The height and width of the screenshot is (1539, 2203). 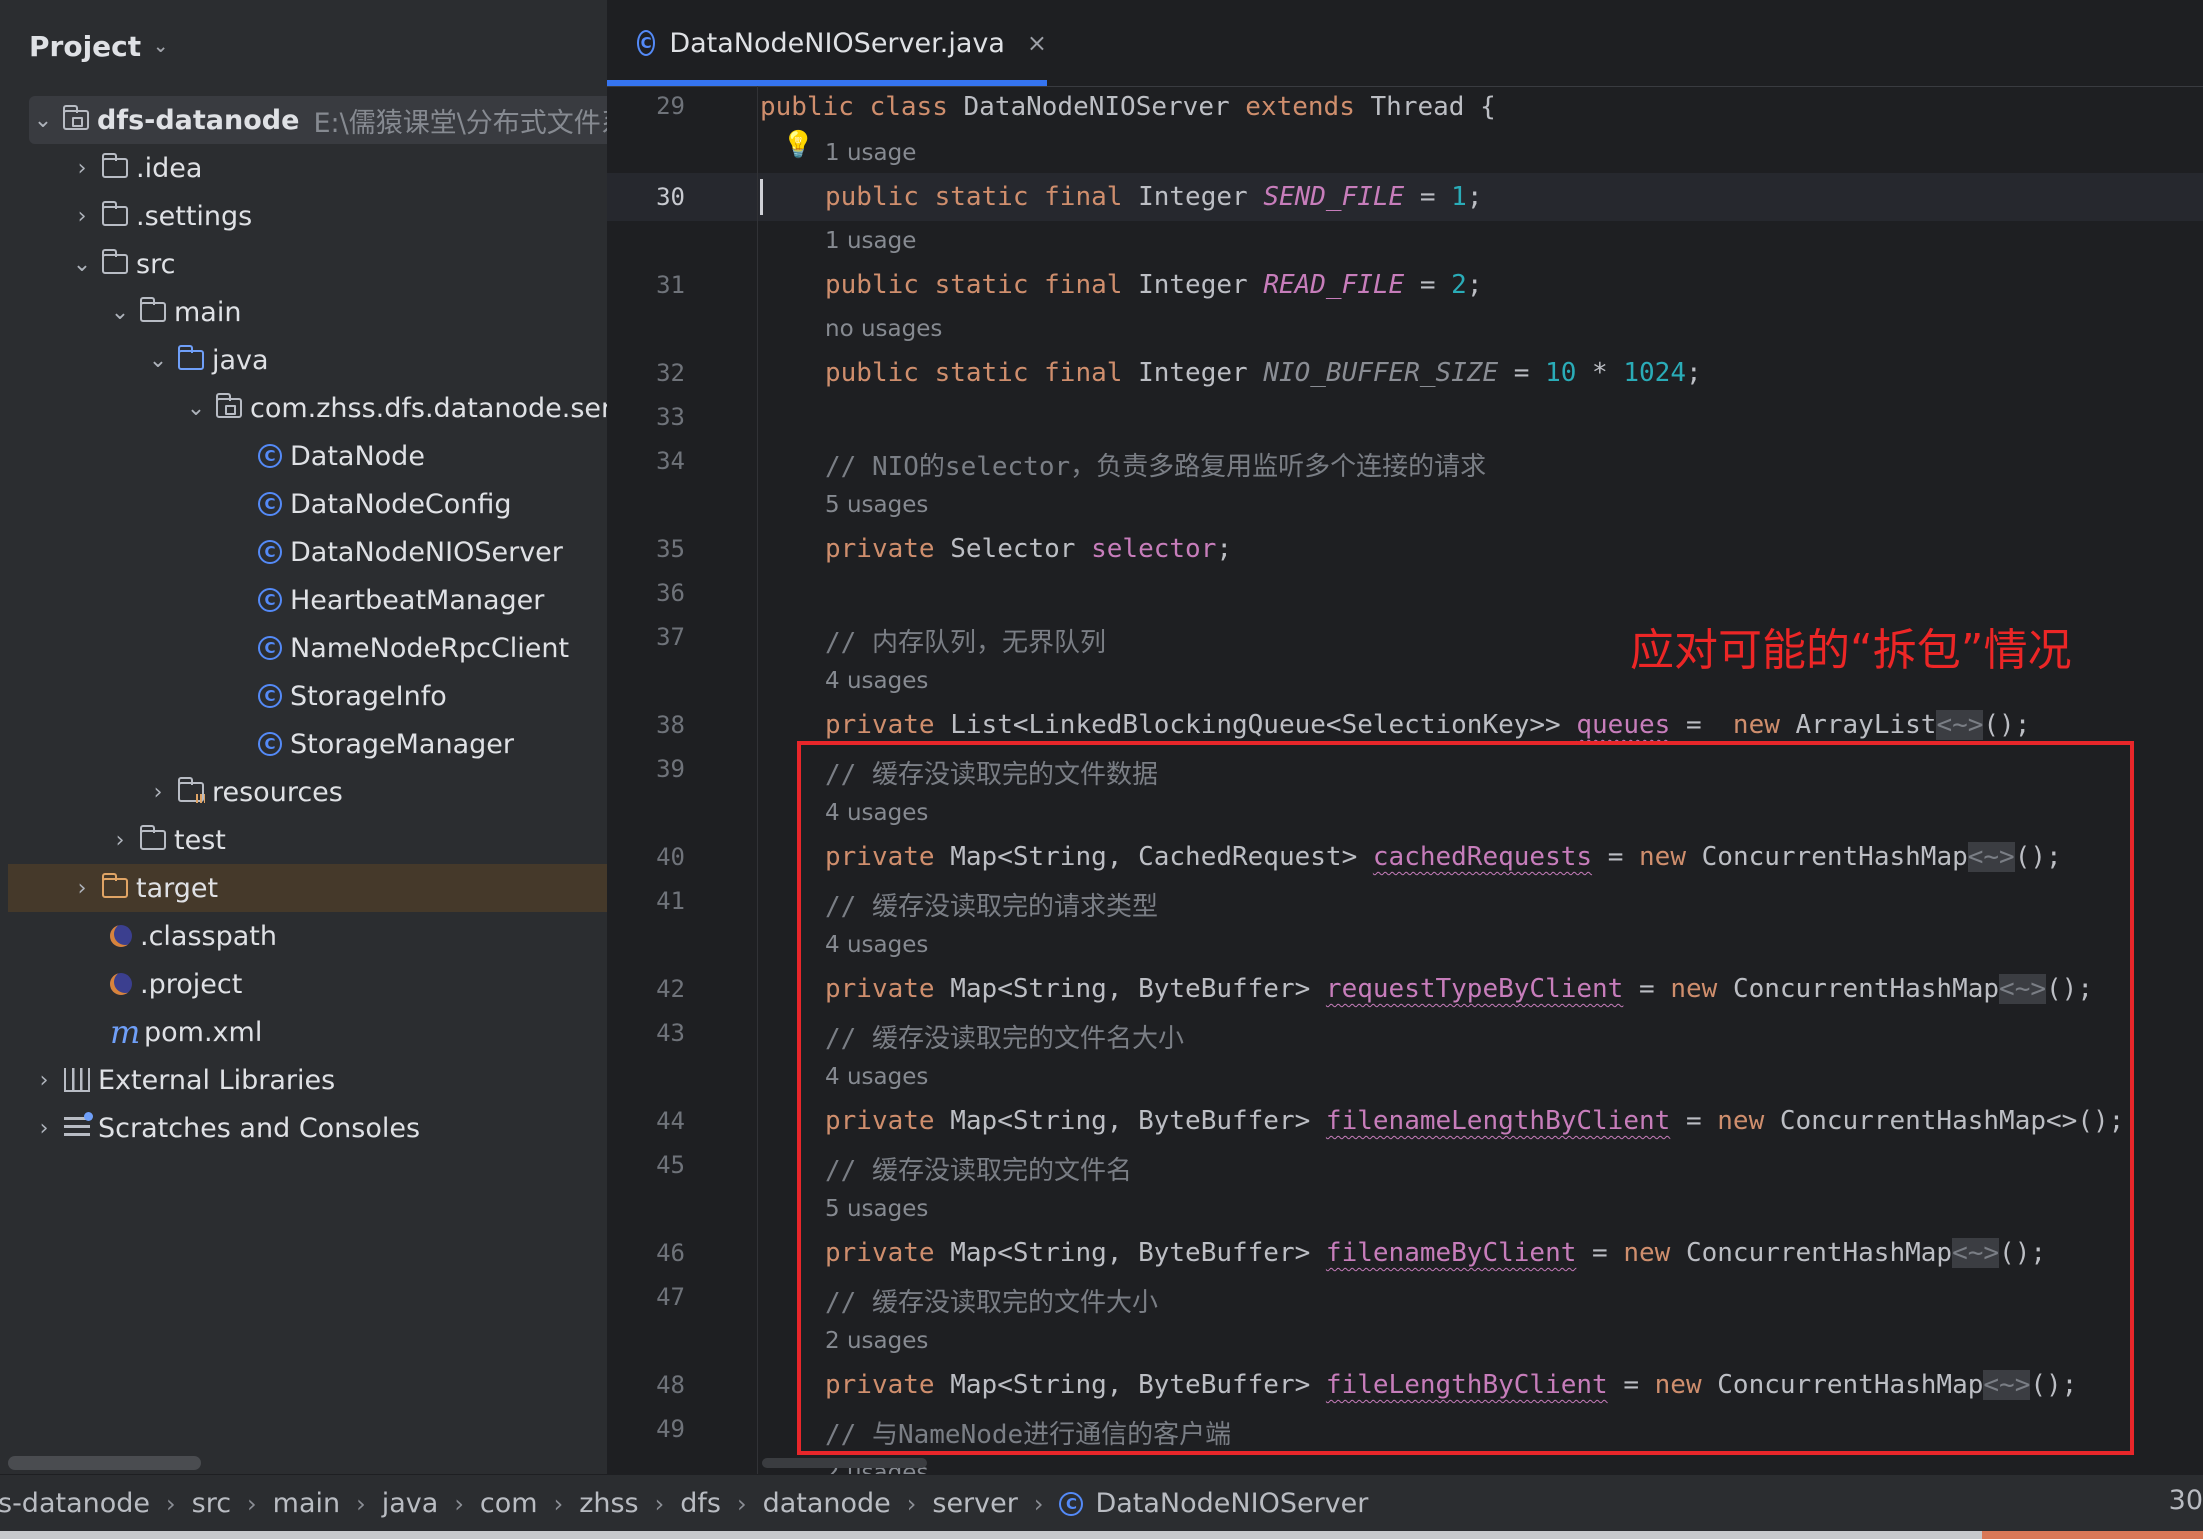 I want to click on tree-item-settings: › .settings, so click(x=303, y=216).